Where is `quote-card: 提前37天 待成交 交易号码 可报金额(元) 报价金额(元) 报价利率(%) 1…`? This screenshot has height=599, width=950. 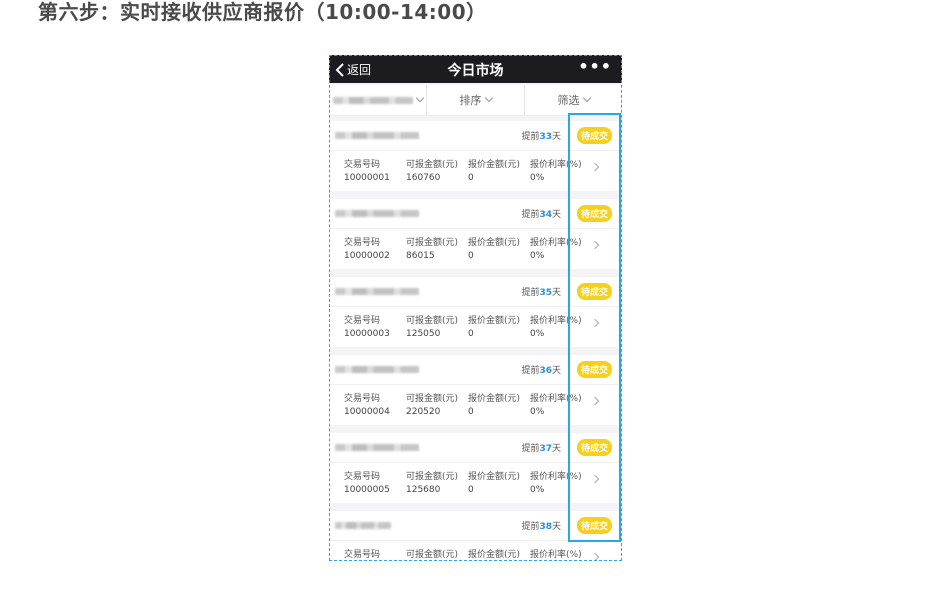 quote-card: 提前37天 待成交 交易号码 可报金额(元) 报价金额(元) 报价利率(%) 1… is located at coordinates (475, 468).